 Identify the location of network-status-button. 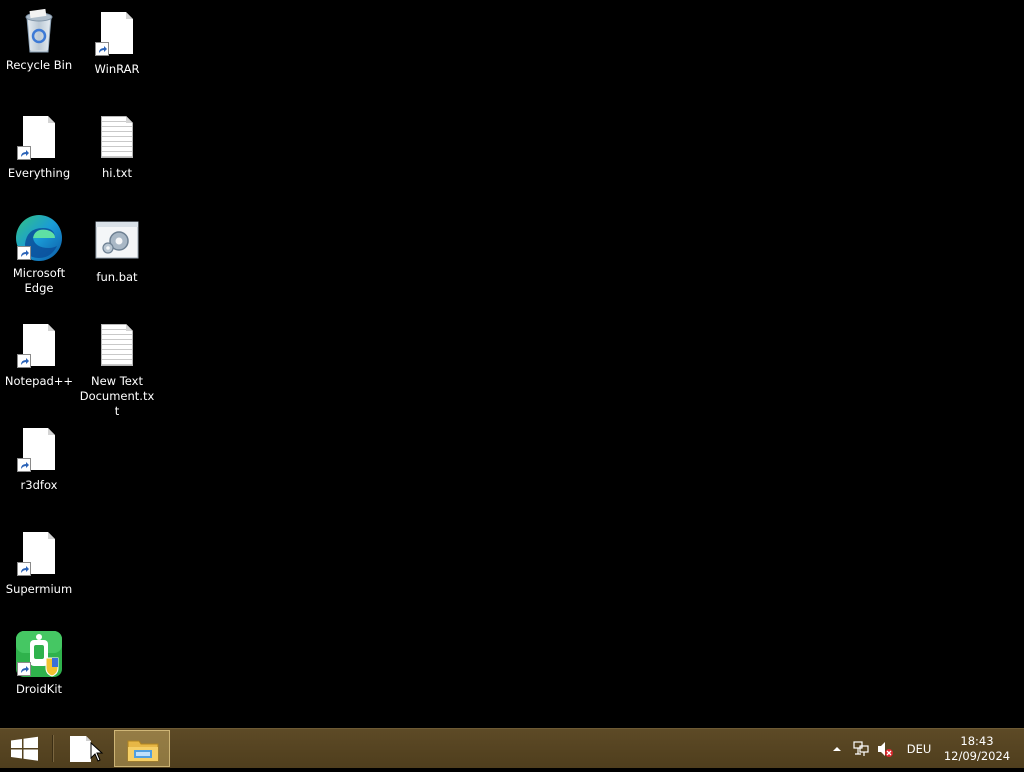
(861, 748).